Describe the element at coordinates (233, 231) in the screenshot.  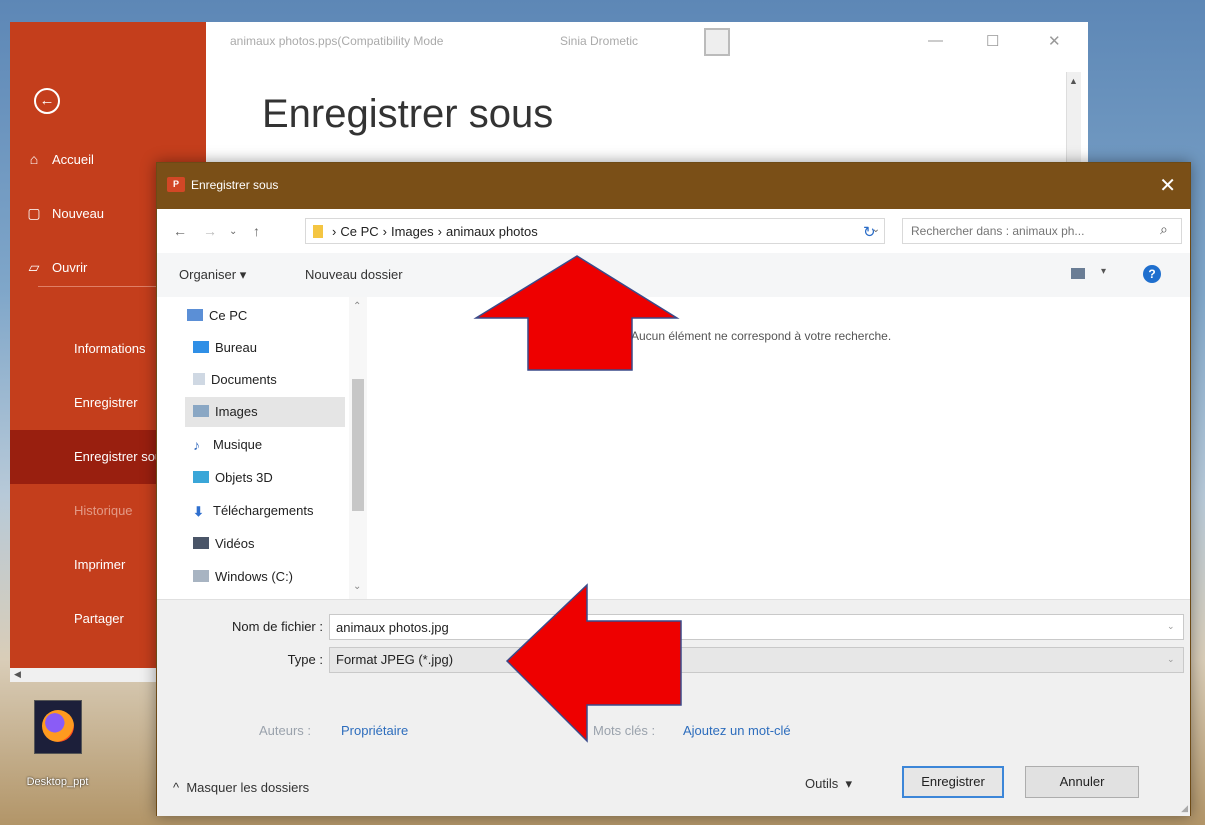
I see `recent-locations-icon: ⌄` at that location.